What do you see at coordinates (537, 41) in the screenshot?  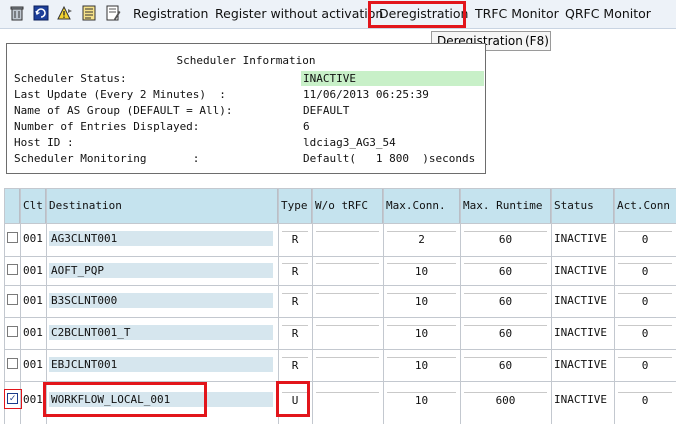 I see `tooltip-shortcut: (F8)` at bounding box center [537, 41].